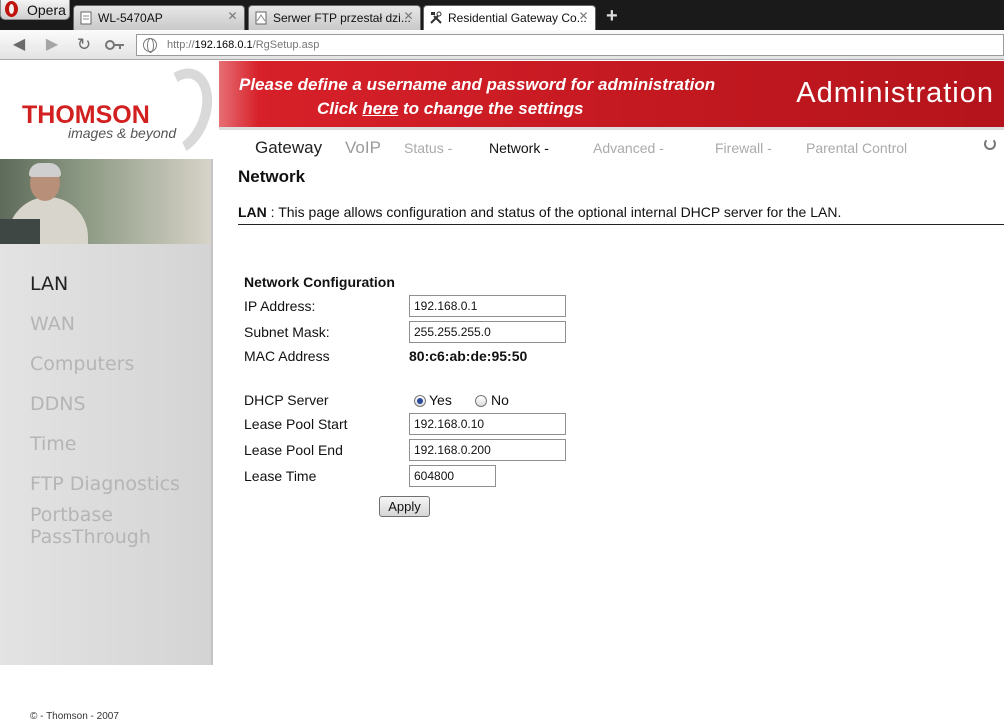 The image size is (1004, 722). Describe the element at coordinates (46, 10) in the screenshot. I see `opera-menu-label: Opera` at that location.